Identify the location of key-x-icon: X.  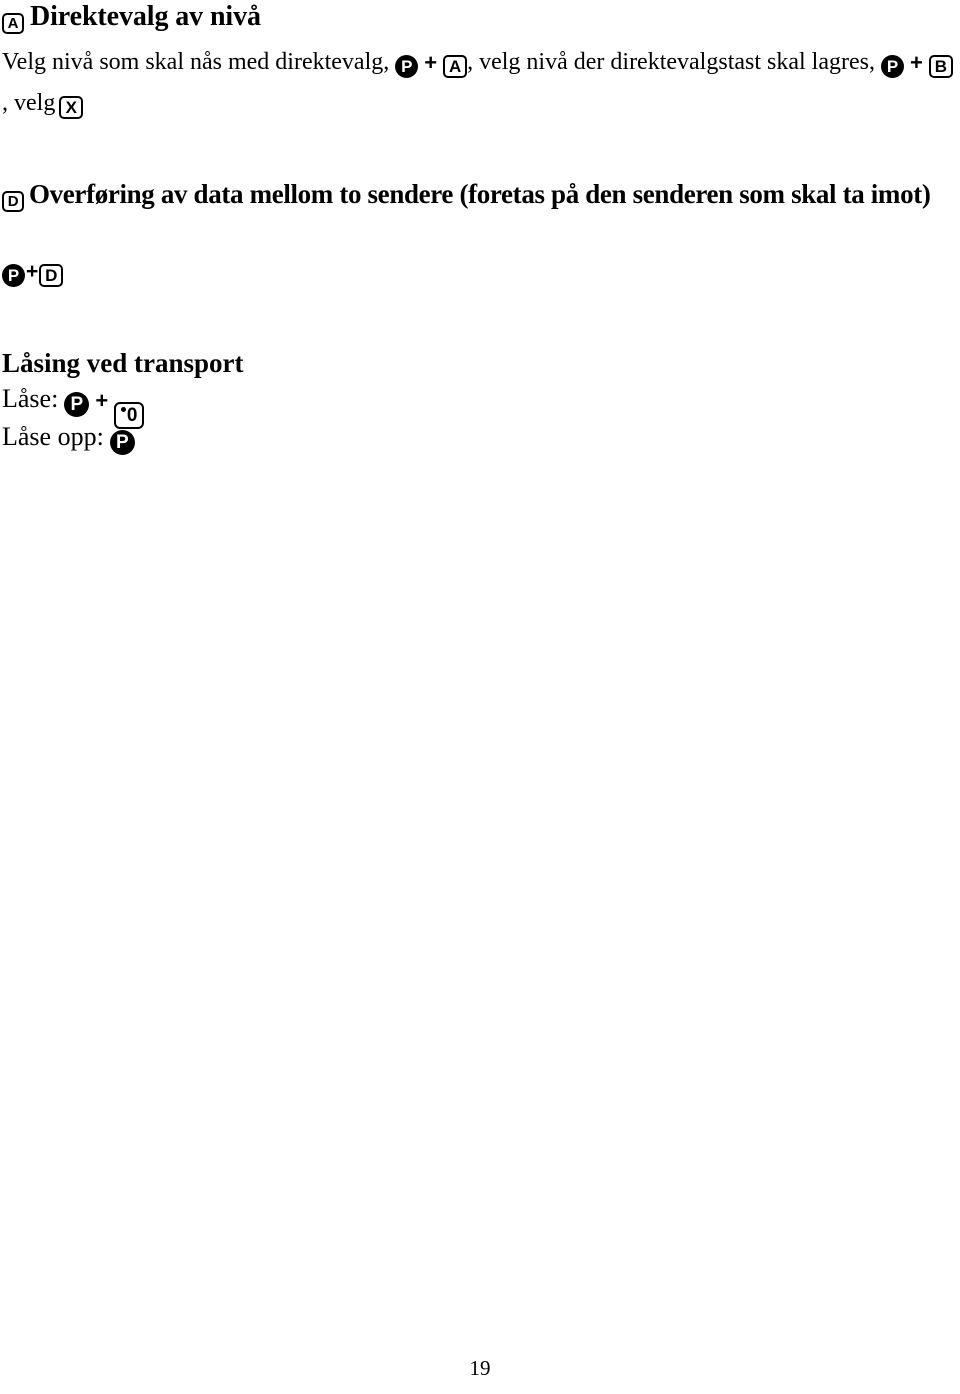
(71, 108).